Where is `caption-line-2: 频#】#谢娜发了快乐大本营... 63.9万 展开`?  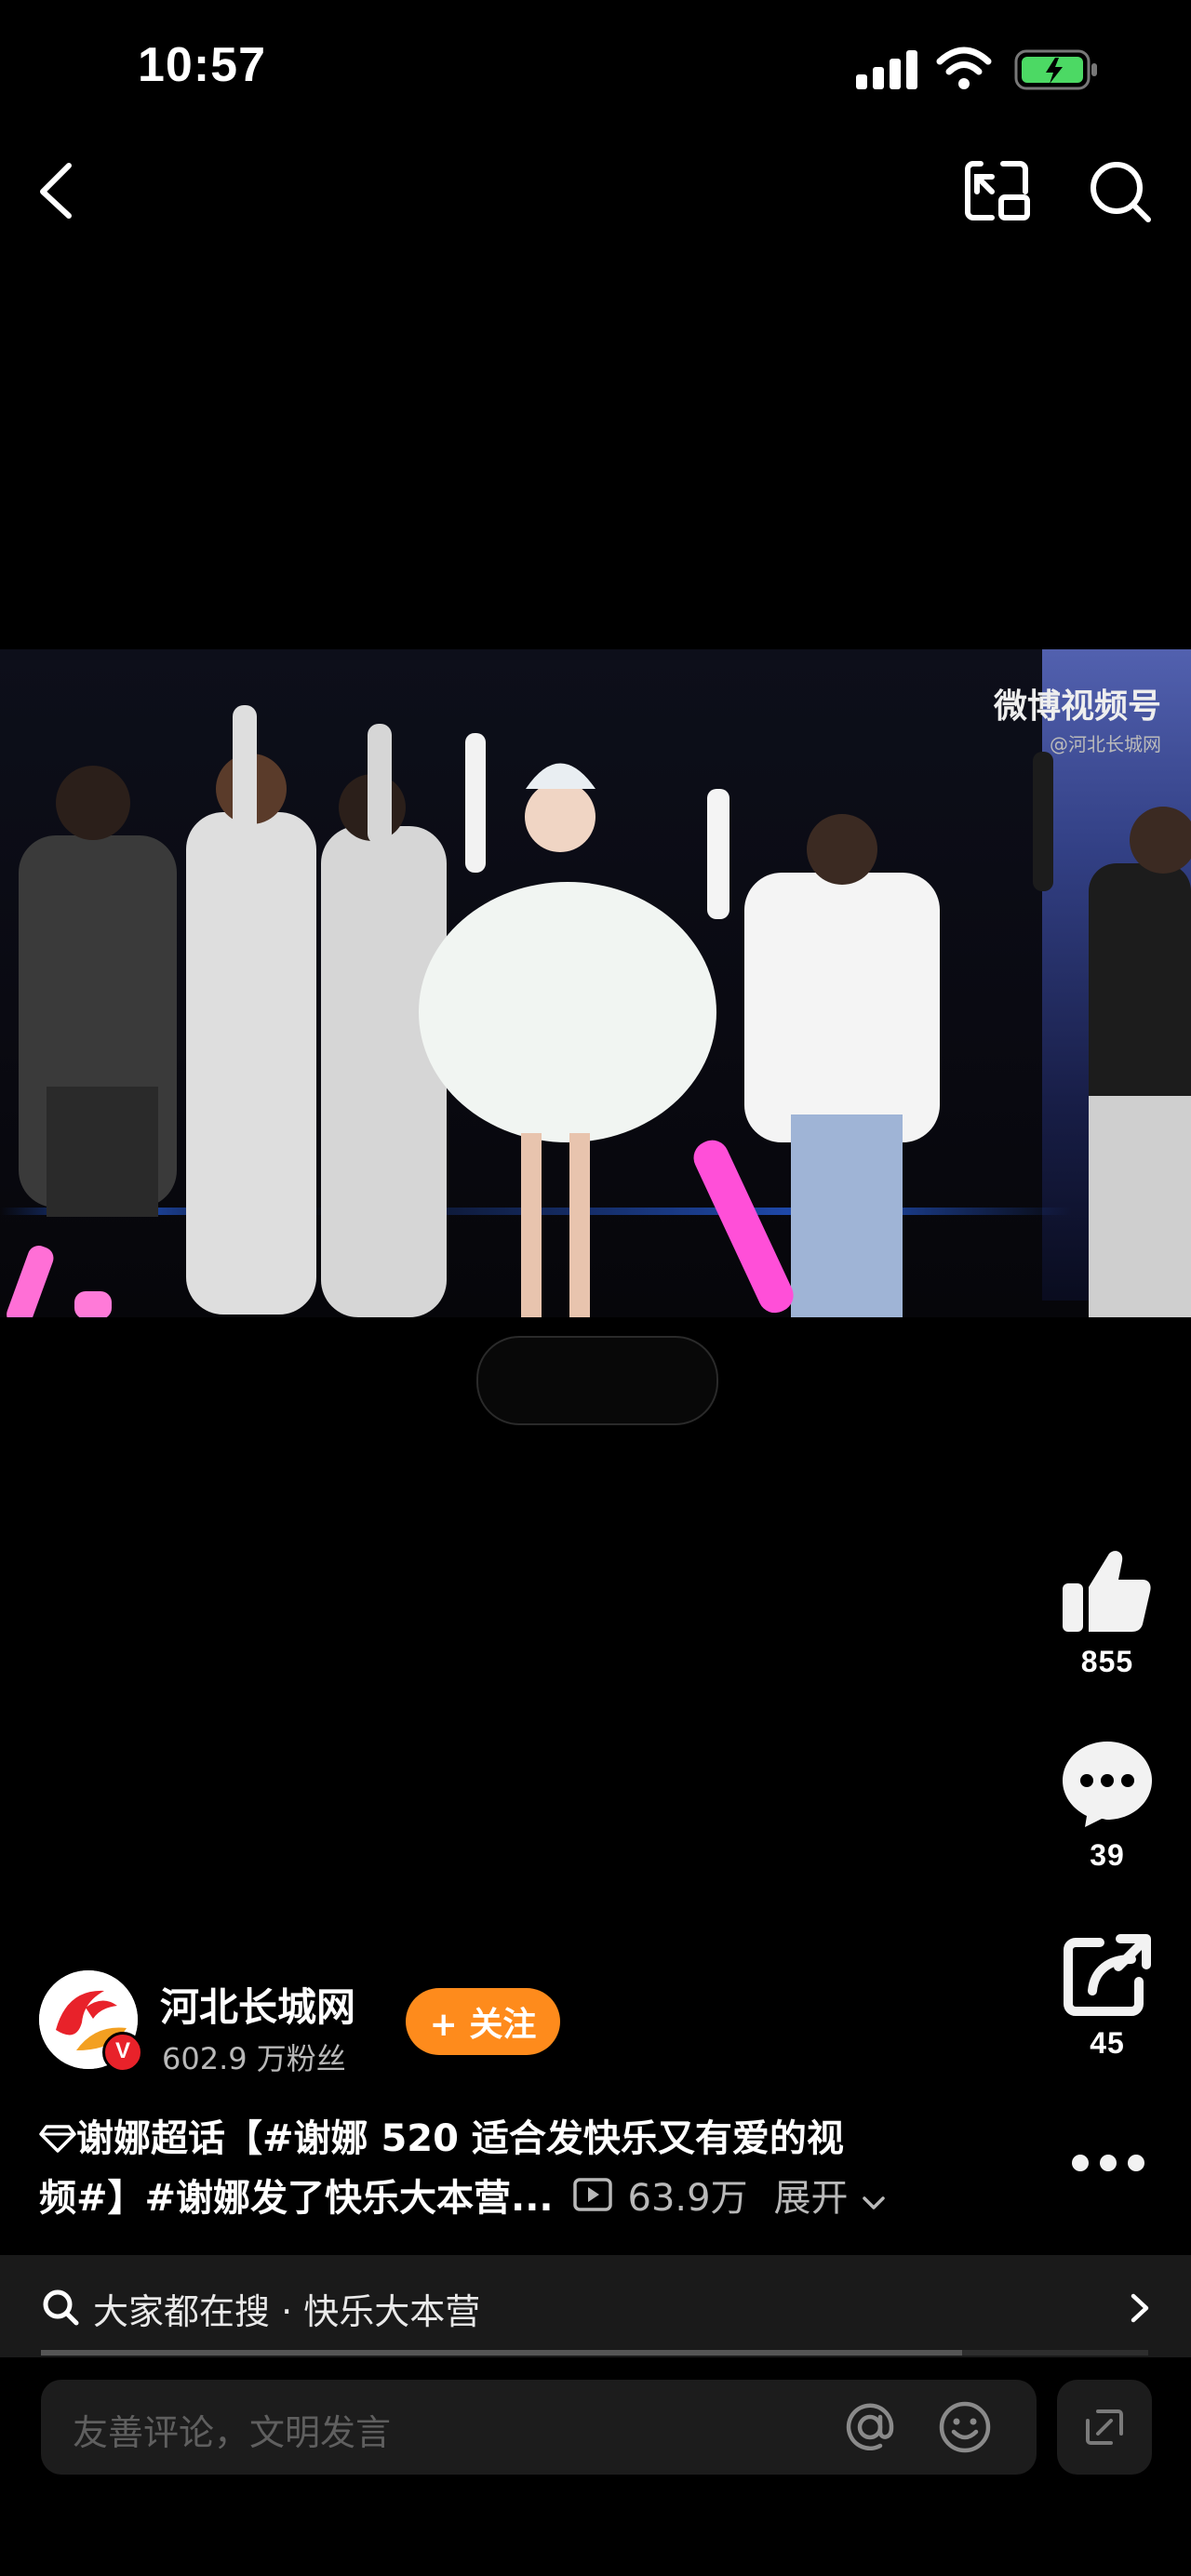 caption-line-2: 频#】#谢娜发了快乐大本营... 63.9万 展开 is located at coordinates (485, 2199).